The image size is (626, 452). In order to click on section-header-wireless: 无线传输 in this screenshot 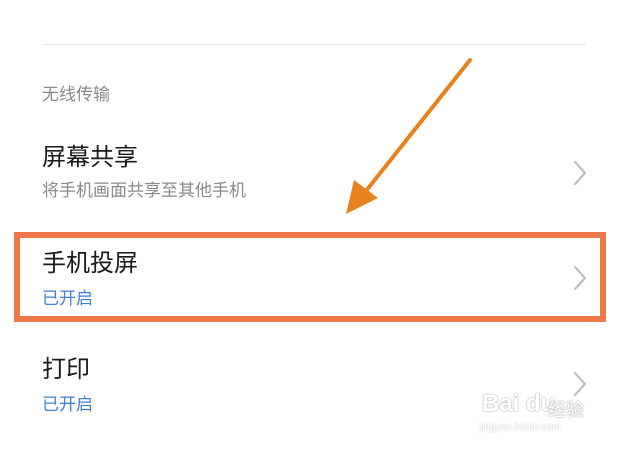, I will do `click(76, 95)`.